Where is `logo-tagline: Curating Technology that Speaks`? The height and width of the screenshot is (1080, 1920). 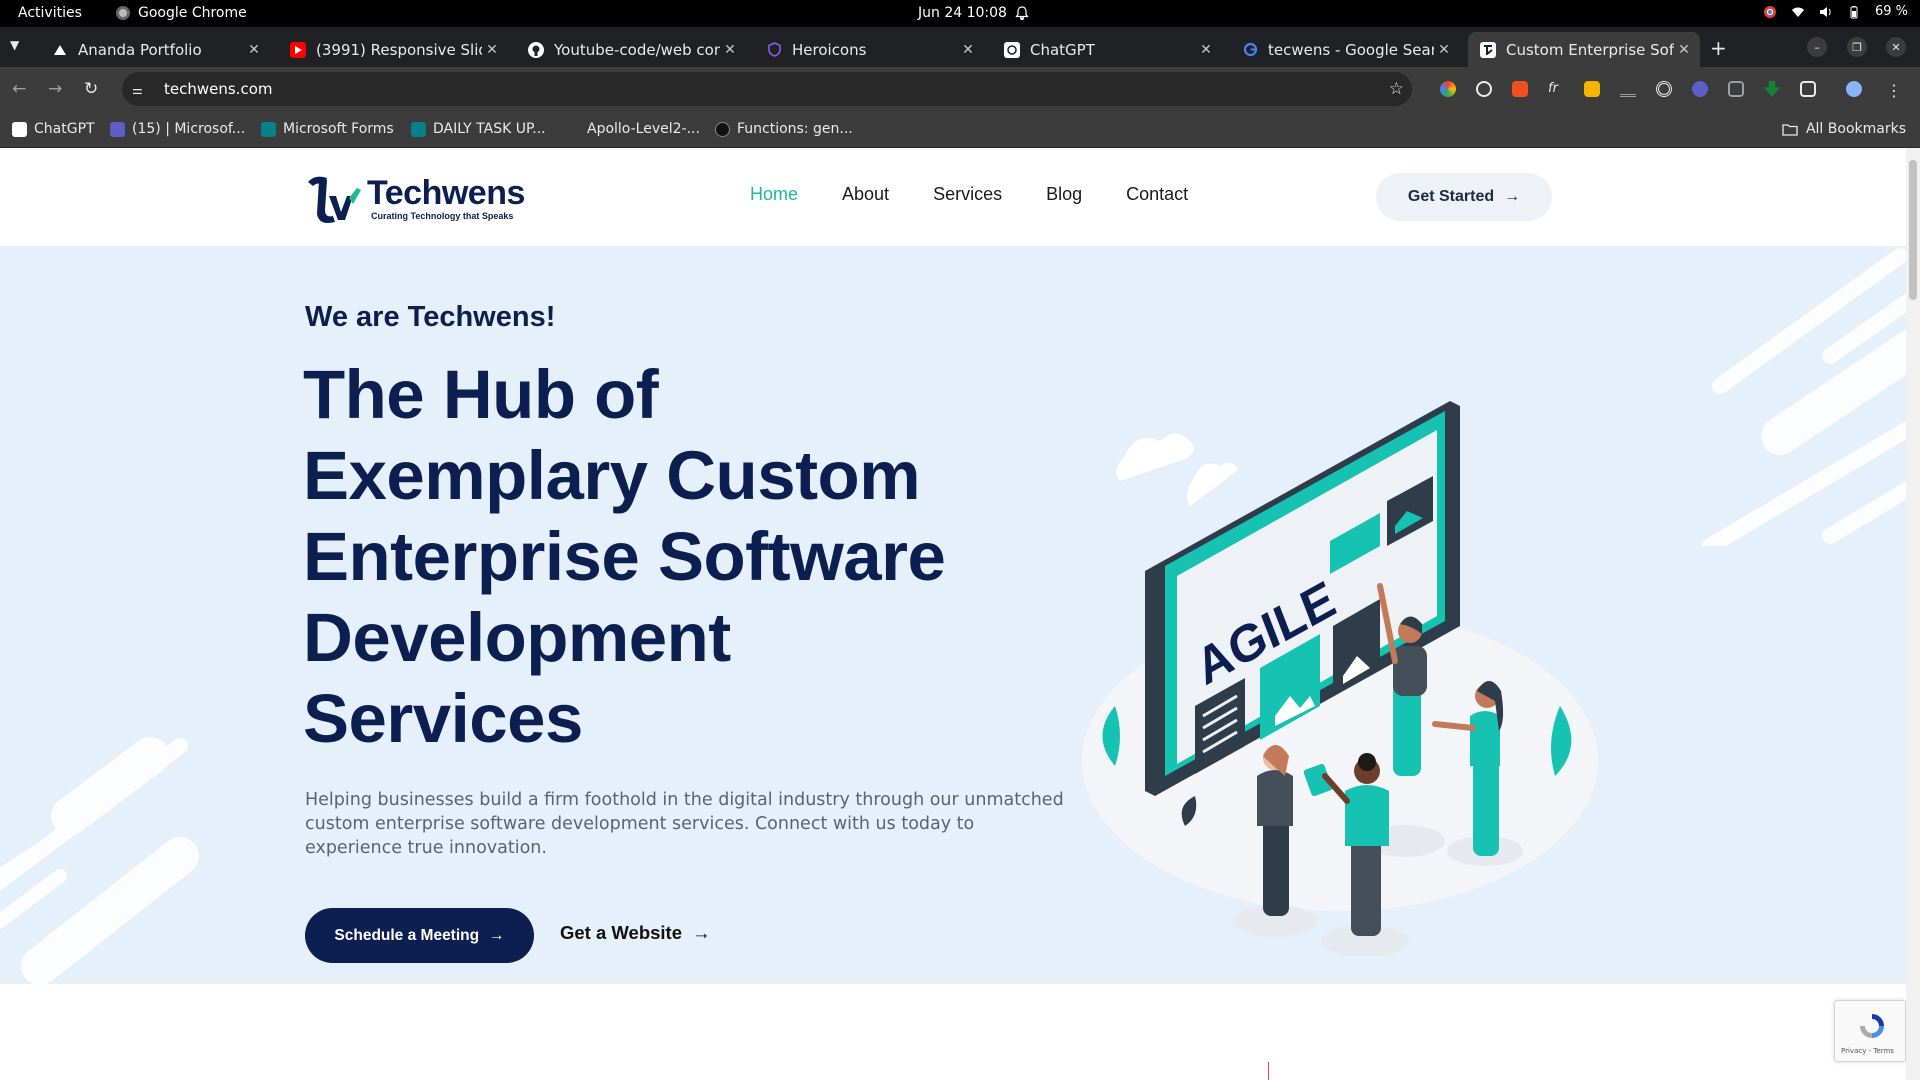
logo-tagline: Curating Technology that Speaks is located at coordinates (442, 216).